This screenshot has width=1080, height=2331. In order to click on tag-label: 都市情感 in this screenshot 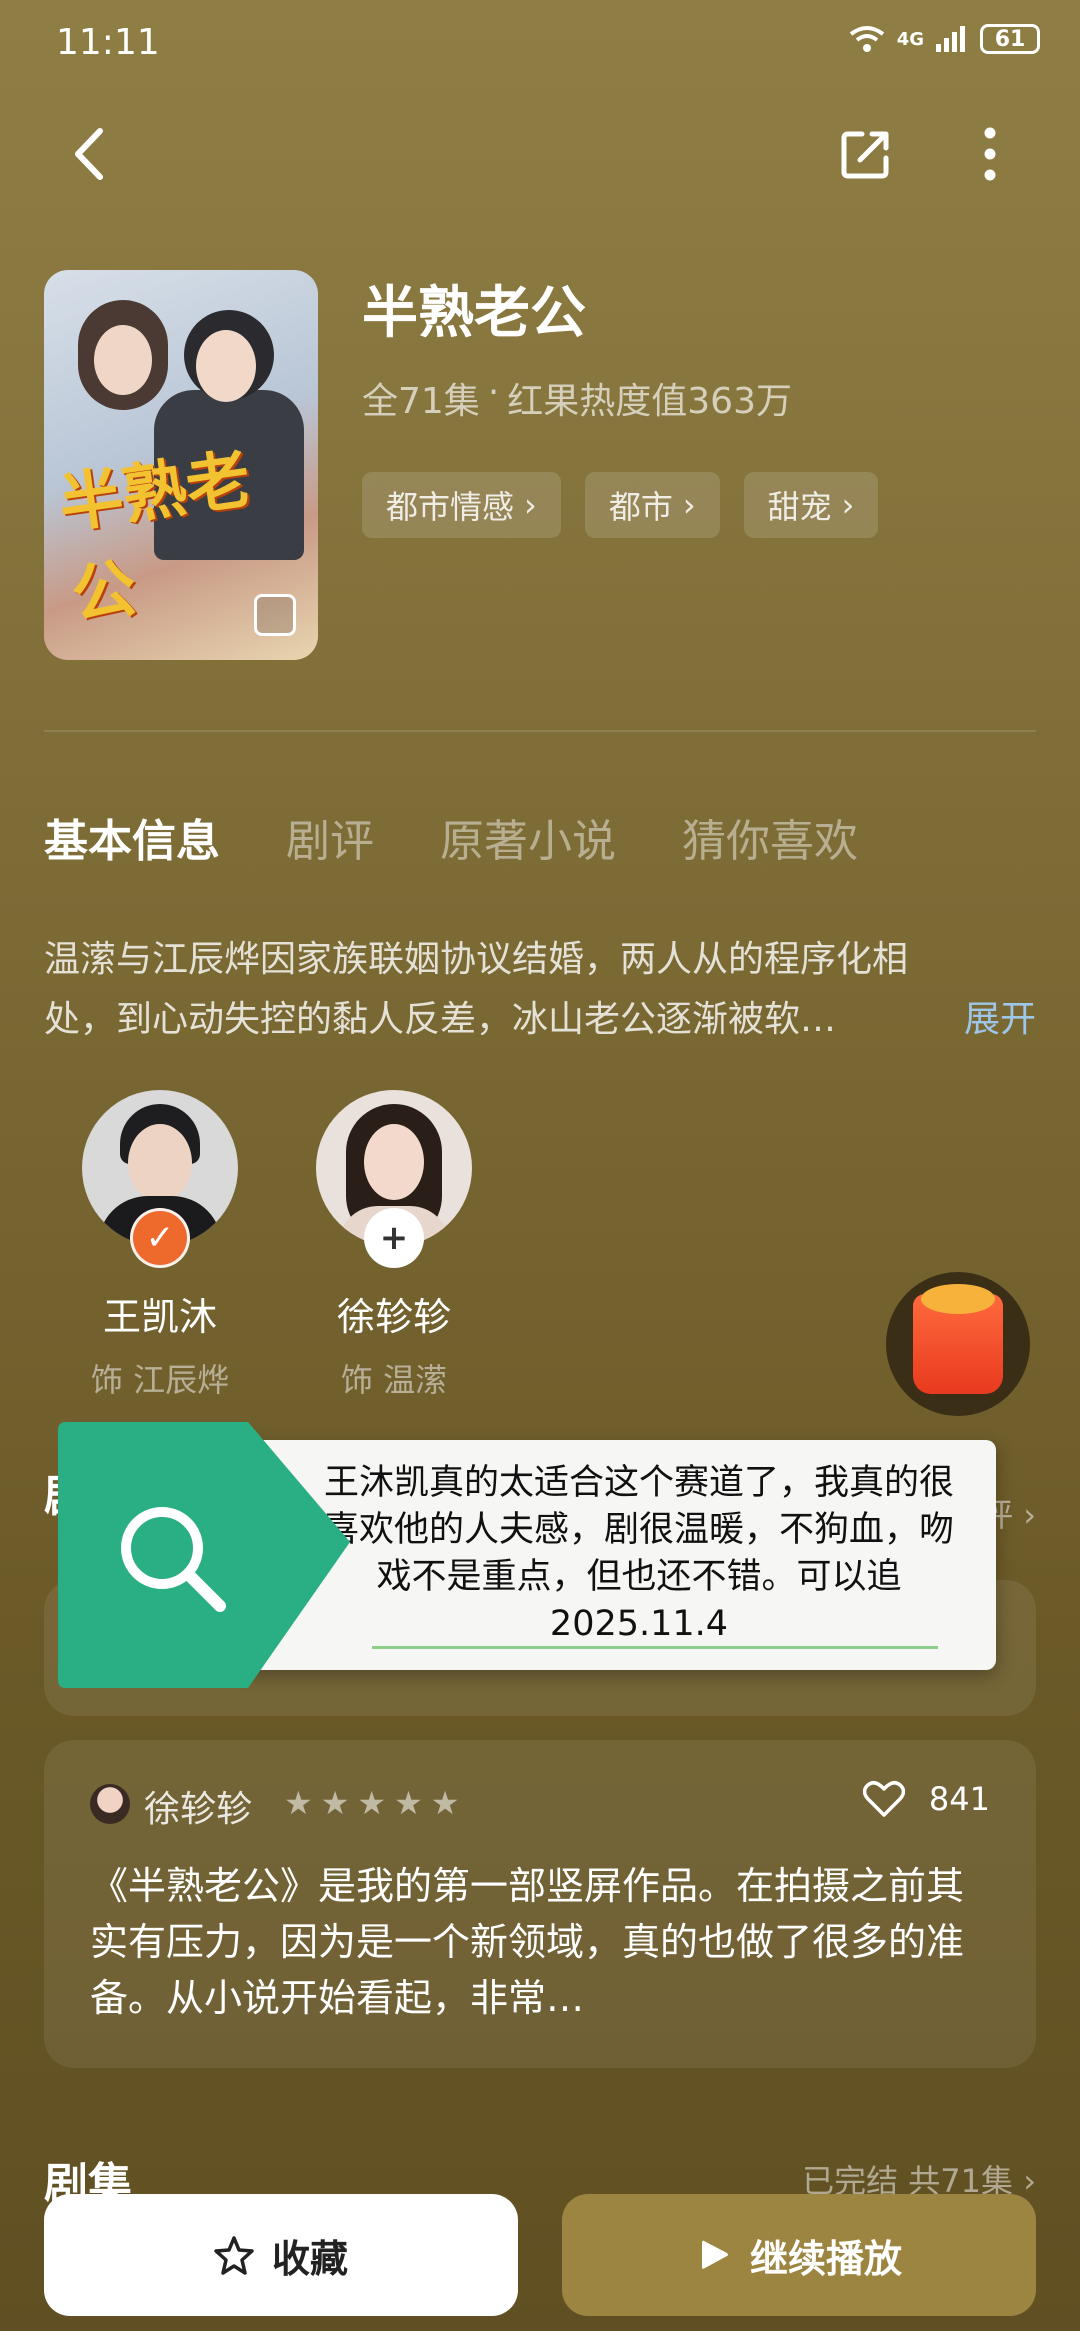, I will do `click(450, 507)`.